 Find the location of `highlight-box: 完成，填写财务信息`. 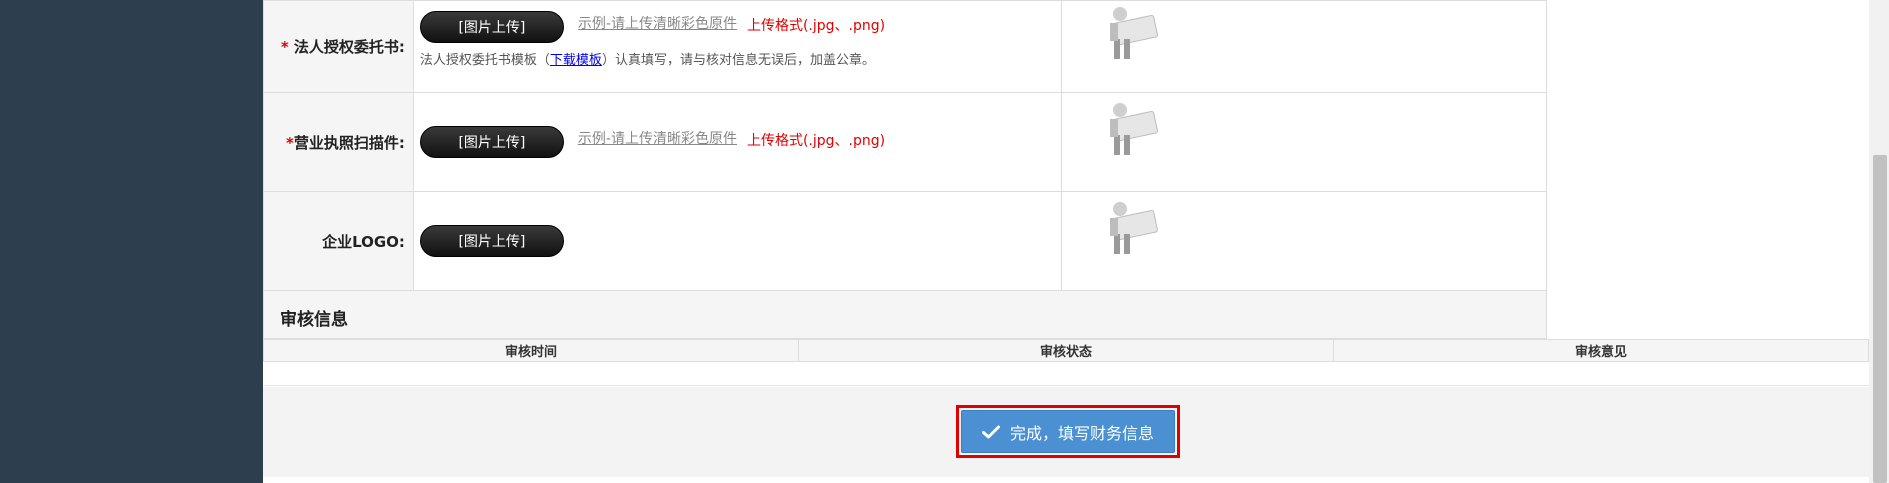

highlight-box: 完成，填写财务信息 is located at coordinates (1068, 431).